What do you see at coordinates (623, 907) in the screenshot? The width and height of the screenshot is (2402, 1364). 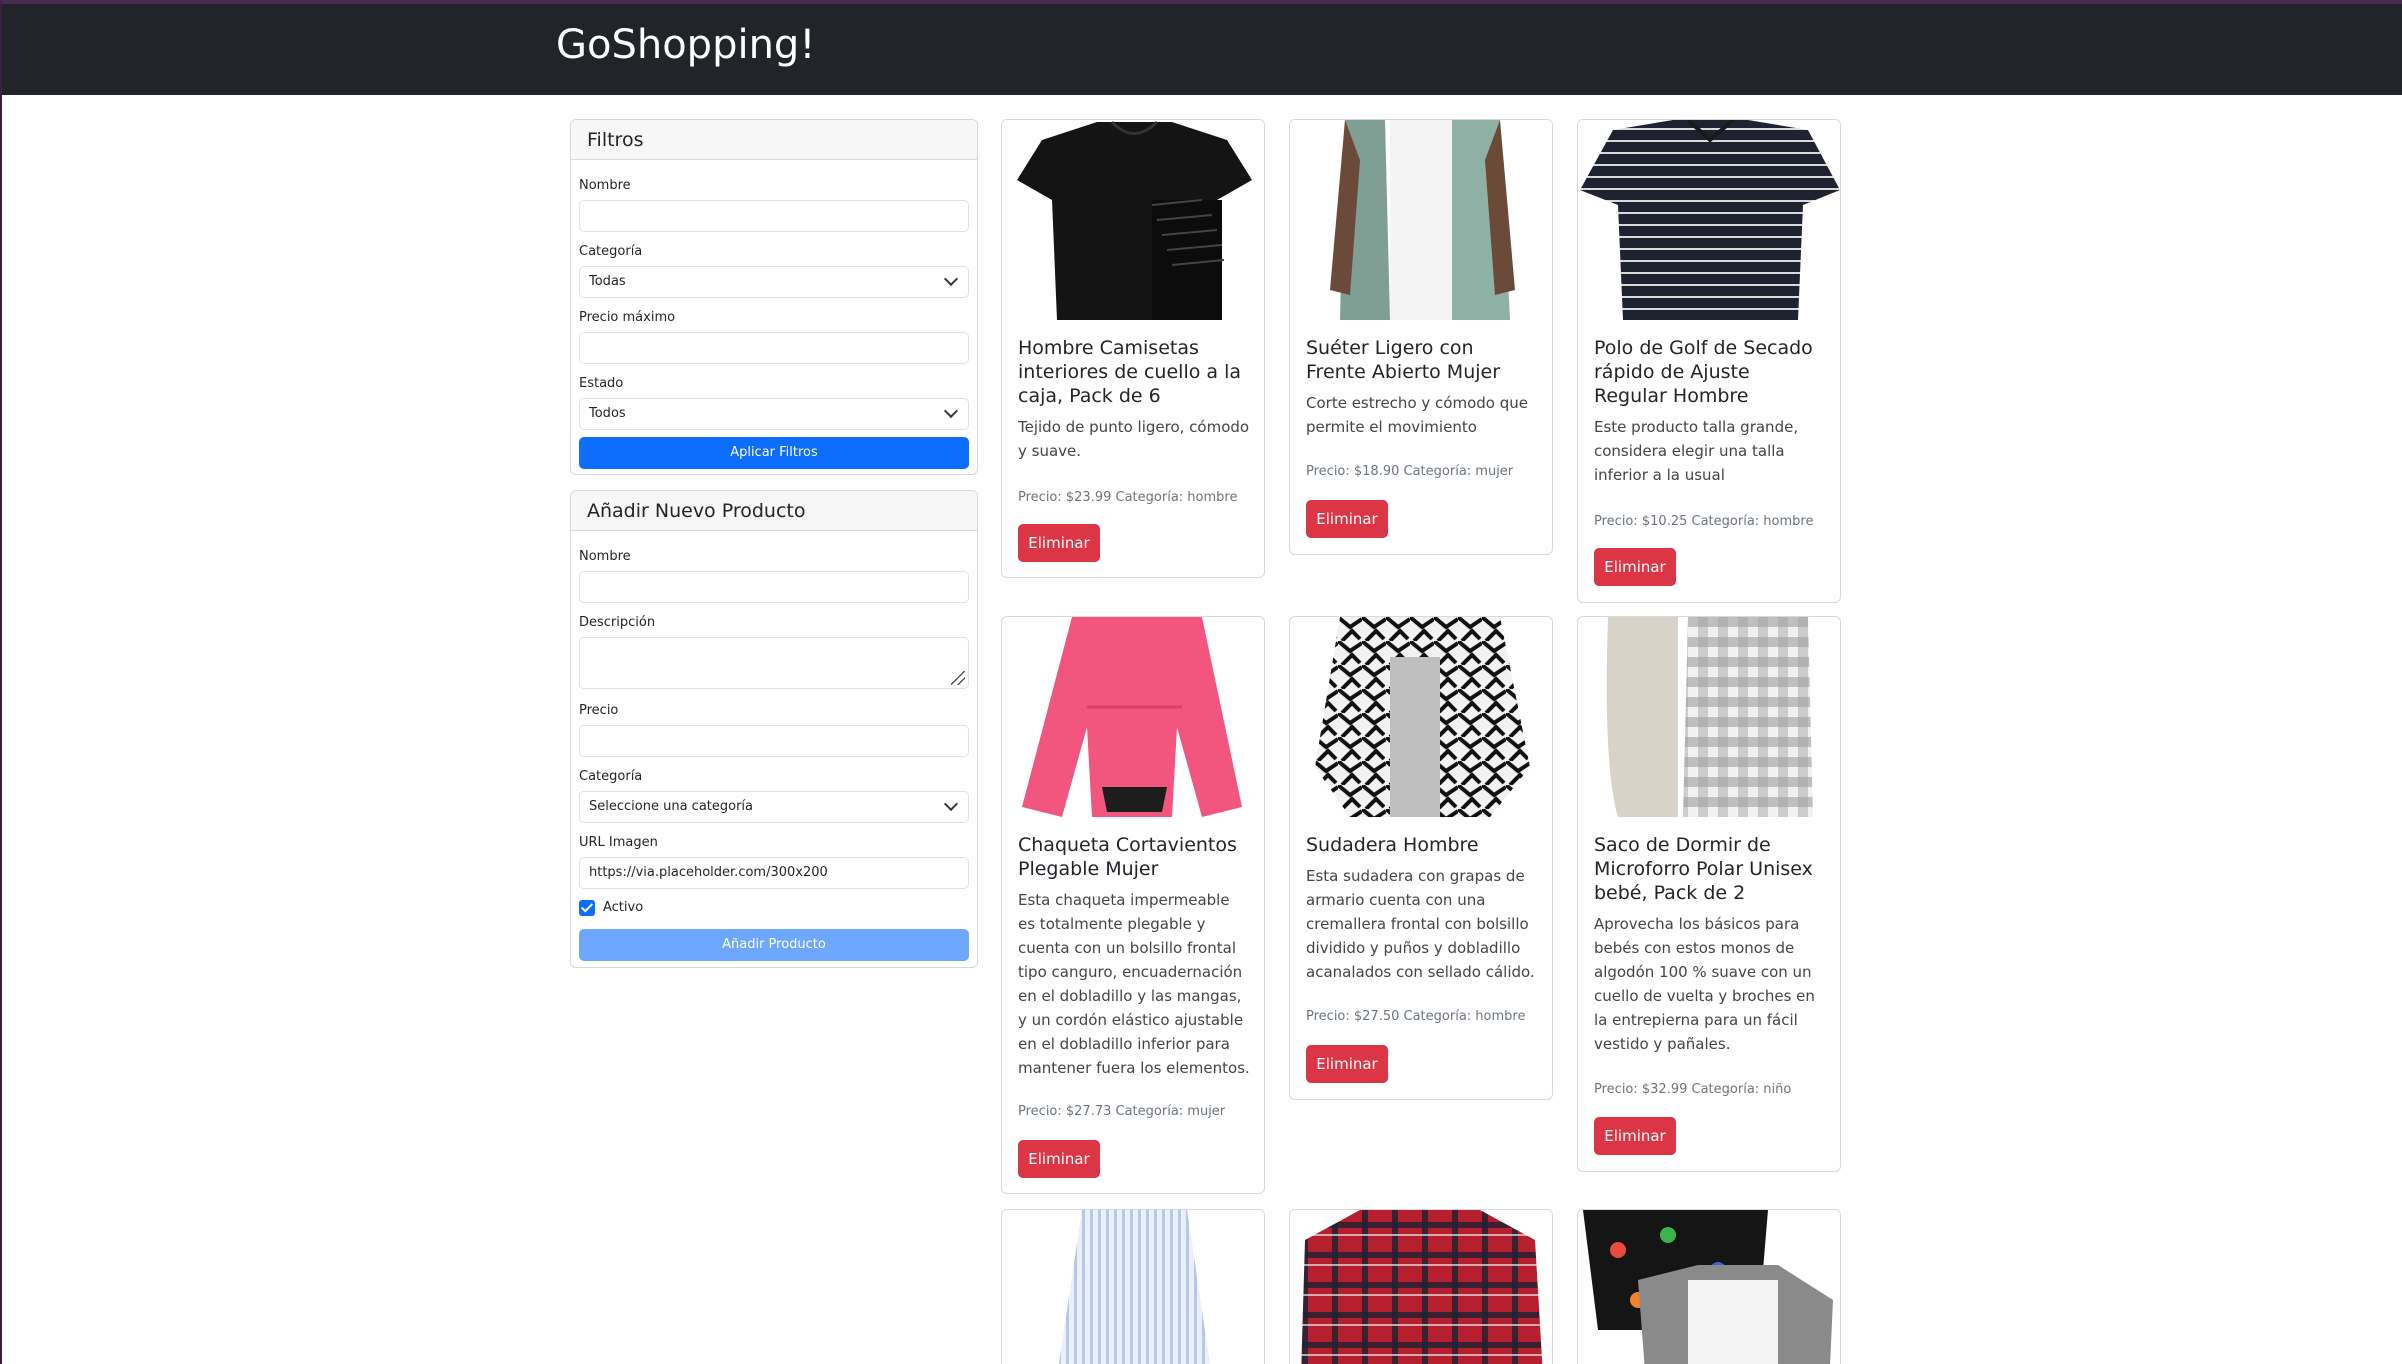 I see `active-label: Activo` at bounding box center [623, 907].